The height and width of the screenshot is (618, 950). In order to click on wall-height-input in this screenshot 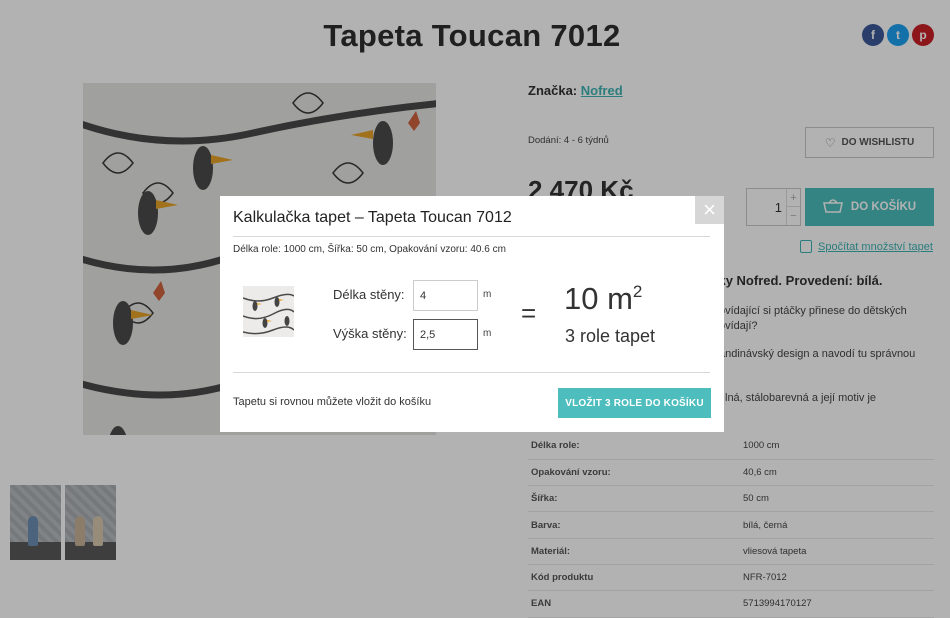, I will do `click(445, 334)`.